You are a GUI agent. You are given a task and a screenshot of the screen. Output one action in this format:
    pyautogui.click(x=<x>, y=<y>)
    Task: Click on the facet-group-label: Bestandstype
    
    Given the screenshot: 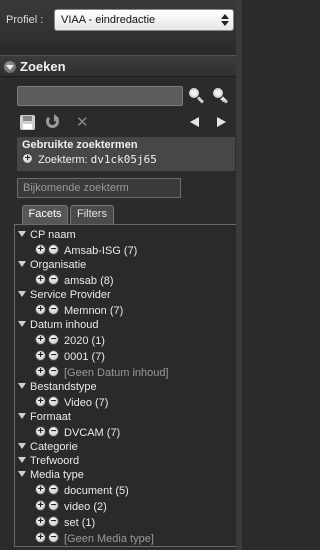 What is the action you would take?
    pyautogui.click(x=63, y=387)
    